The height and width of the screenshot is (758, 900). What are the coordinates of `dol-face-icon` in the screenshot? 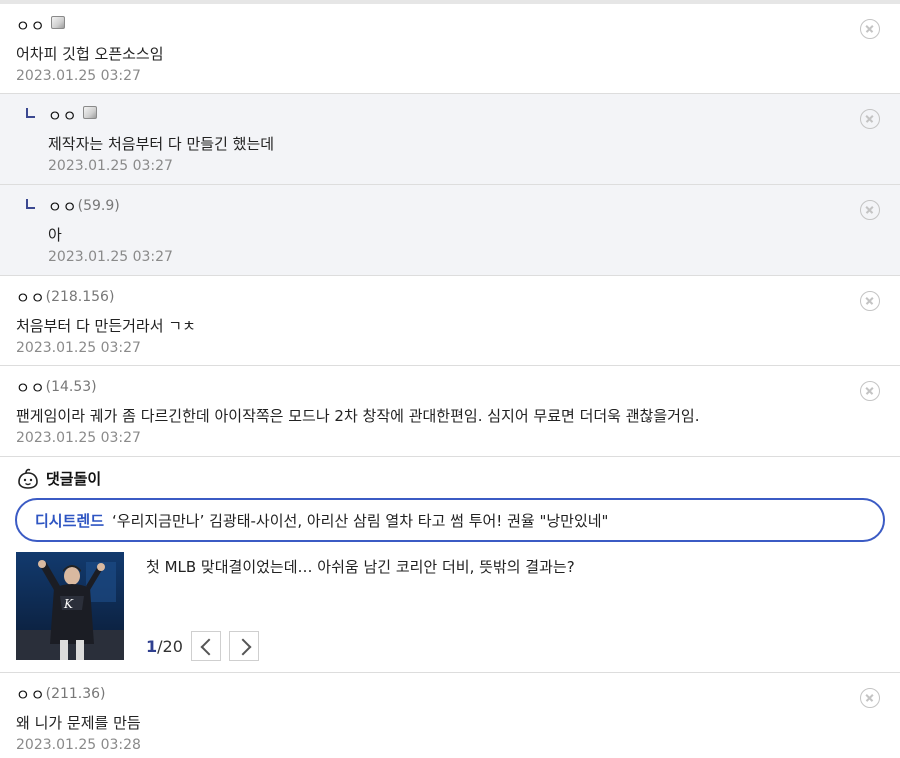 It's located at (28, 478).